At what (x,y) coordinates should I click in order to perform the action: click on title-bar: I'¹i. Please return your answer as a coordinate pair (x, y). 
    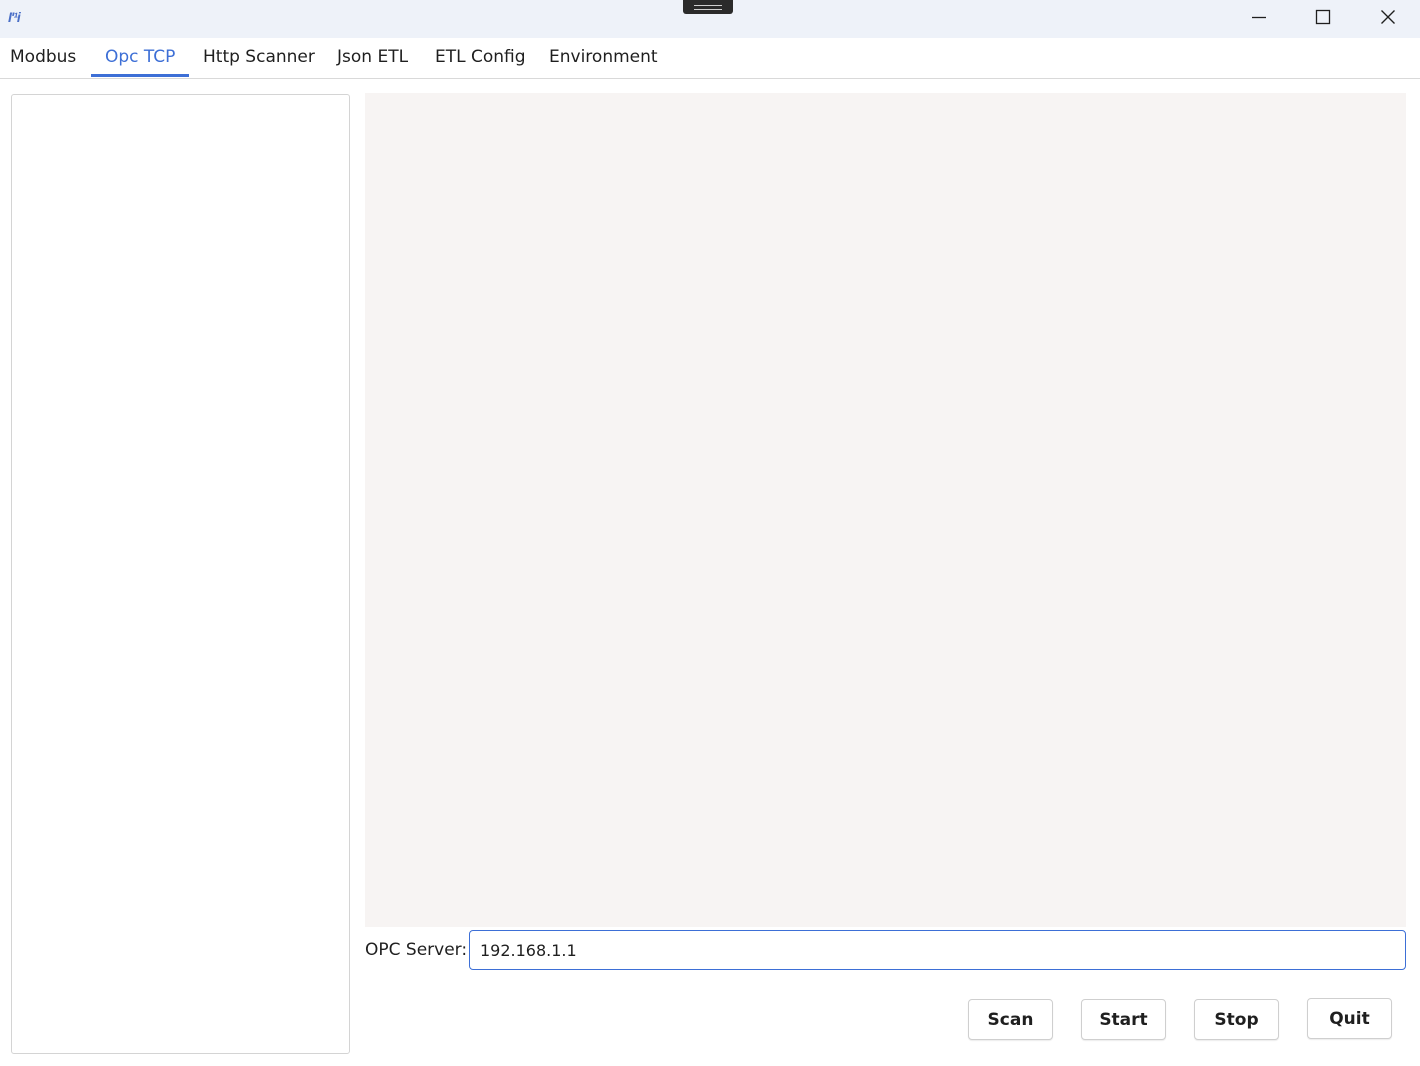
    Looking at the image, I should click on (710, 19).